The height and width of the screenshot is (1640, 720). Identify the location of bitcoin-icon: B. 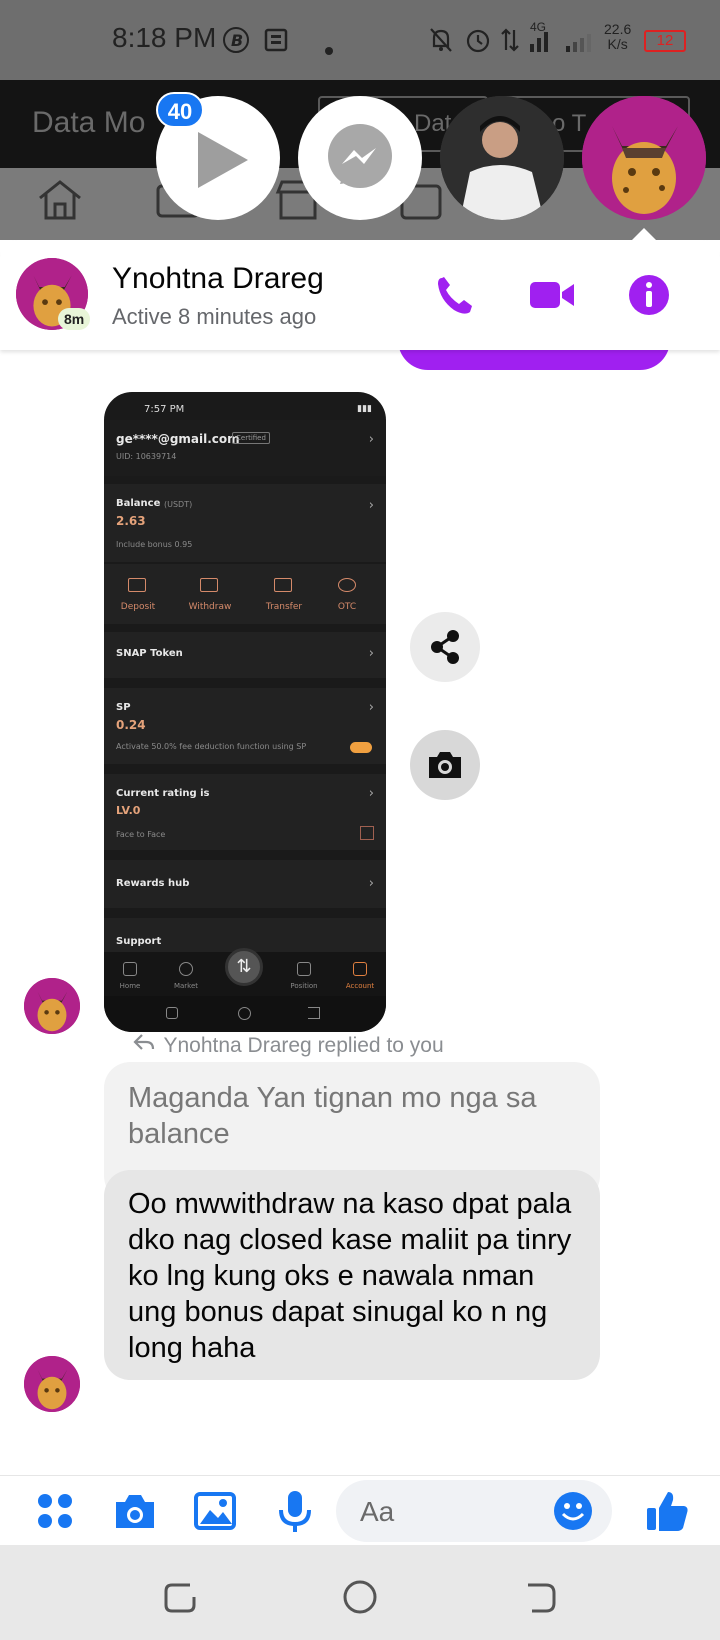
(236, 43).